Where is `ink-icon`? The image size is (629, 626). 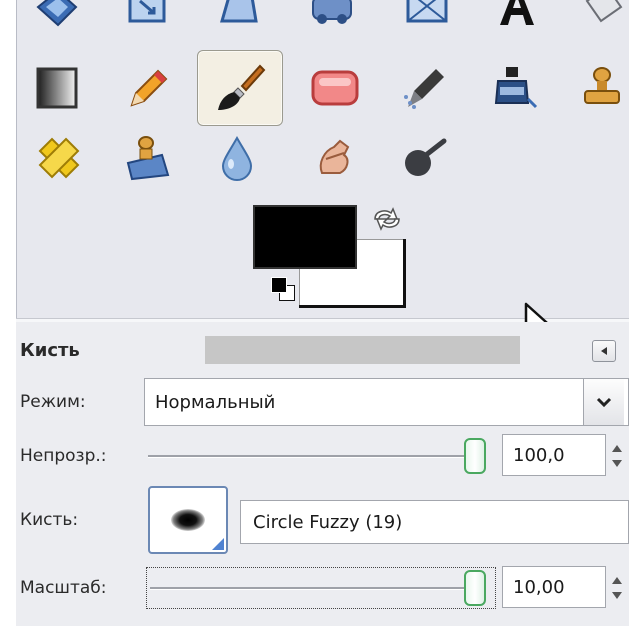
ink-icon is located at coordinates (515, 88).